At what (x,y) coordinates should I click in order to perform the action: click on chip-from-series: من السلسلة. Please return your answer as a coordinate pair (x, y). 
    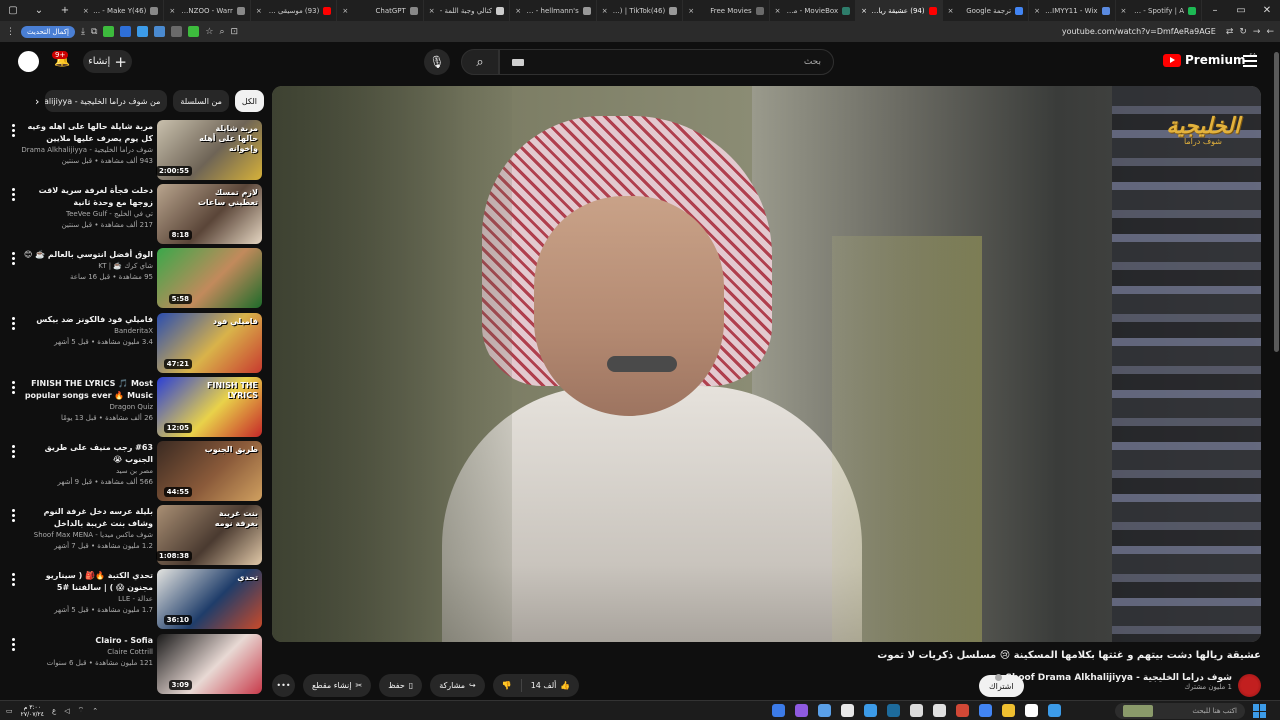
    Looking at the image, I should click on (201, 101).